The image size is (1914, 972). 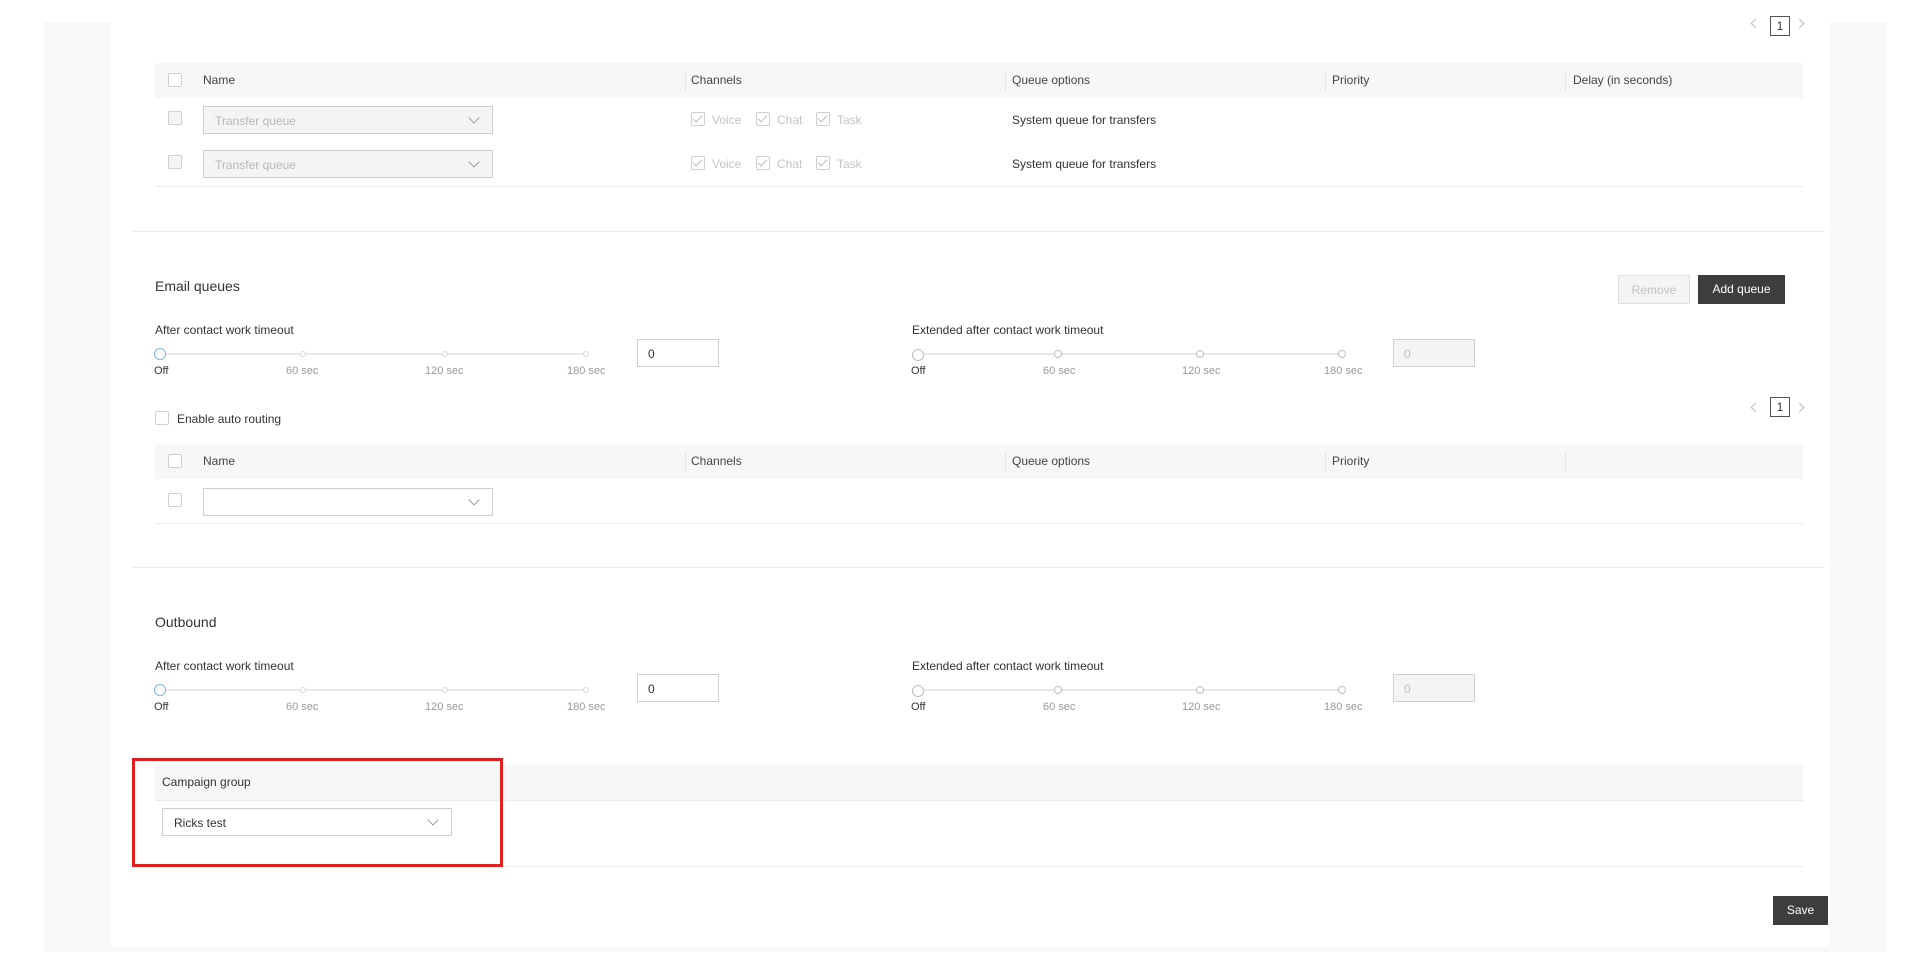 What do you see at coordinates (1623, 80) in the screenshot?
I see `col-delay: Delay (in seconds)` at bounding box center [1623, 80].